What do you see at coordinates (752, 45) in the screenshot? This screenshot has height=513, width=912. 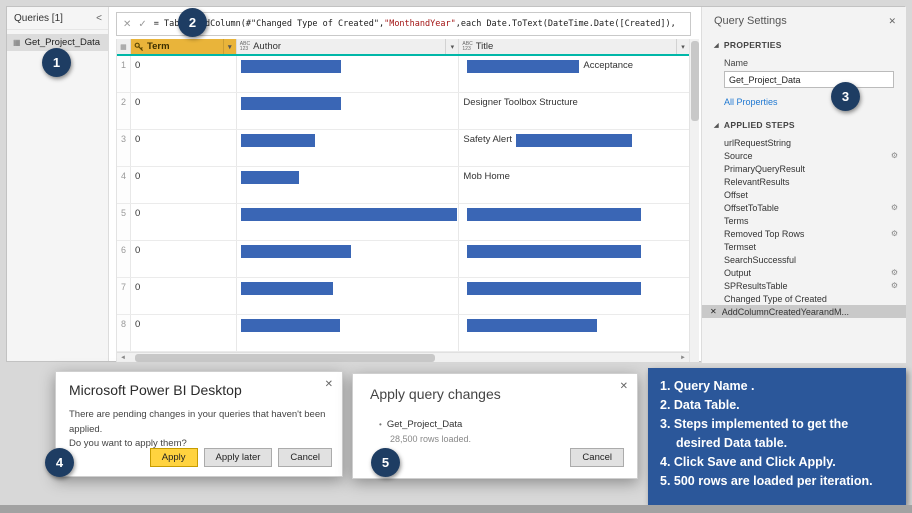 I see `properties-label: PROPERTIES` at bounding box center [752, 45].